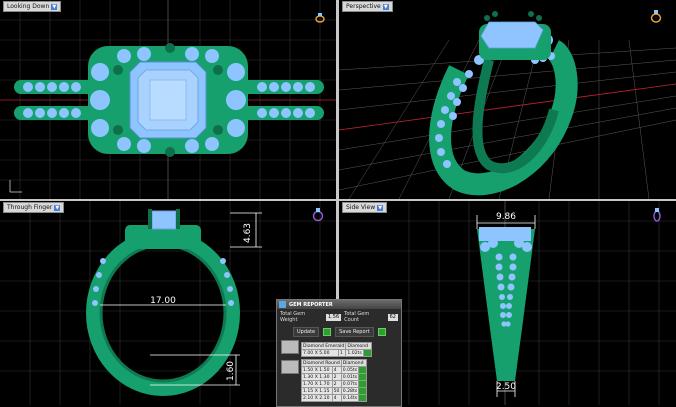 The width and height of the screenshot is (676, 407). Describe the element at coordinates (163, 301) in the screenshot. I see `dim-inner-width: 17.00` at that location.